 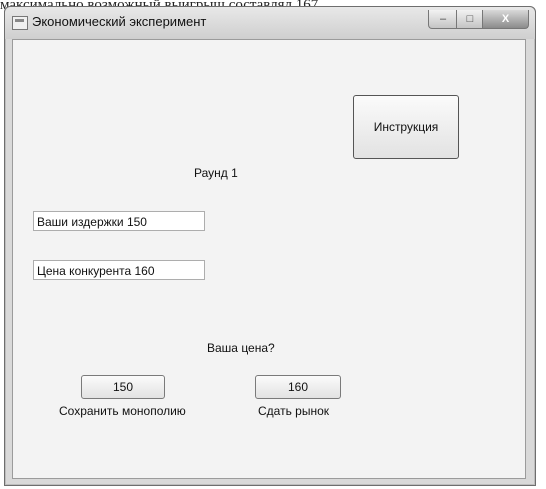 I want to click on price-150-button: 150, so click(x=123, y=387).